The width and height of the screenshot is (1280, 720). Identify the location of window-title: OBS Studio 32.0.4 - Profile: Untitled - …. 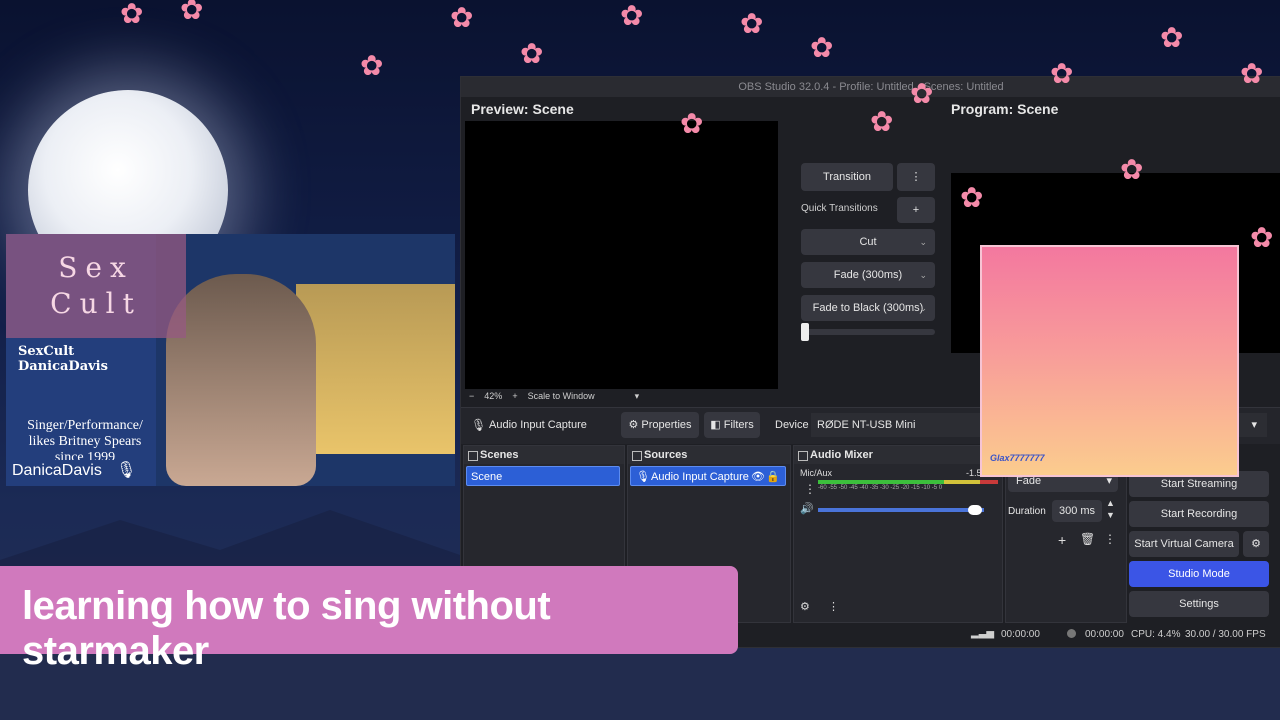
(870, 87).